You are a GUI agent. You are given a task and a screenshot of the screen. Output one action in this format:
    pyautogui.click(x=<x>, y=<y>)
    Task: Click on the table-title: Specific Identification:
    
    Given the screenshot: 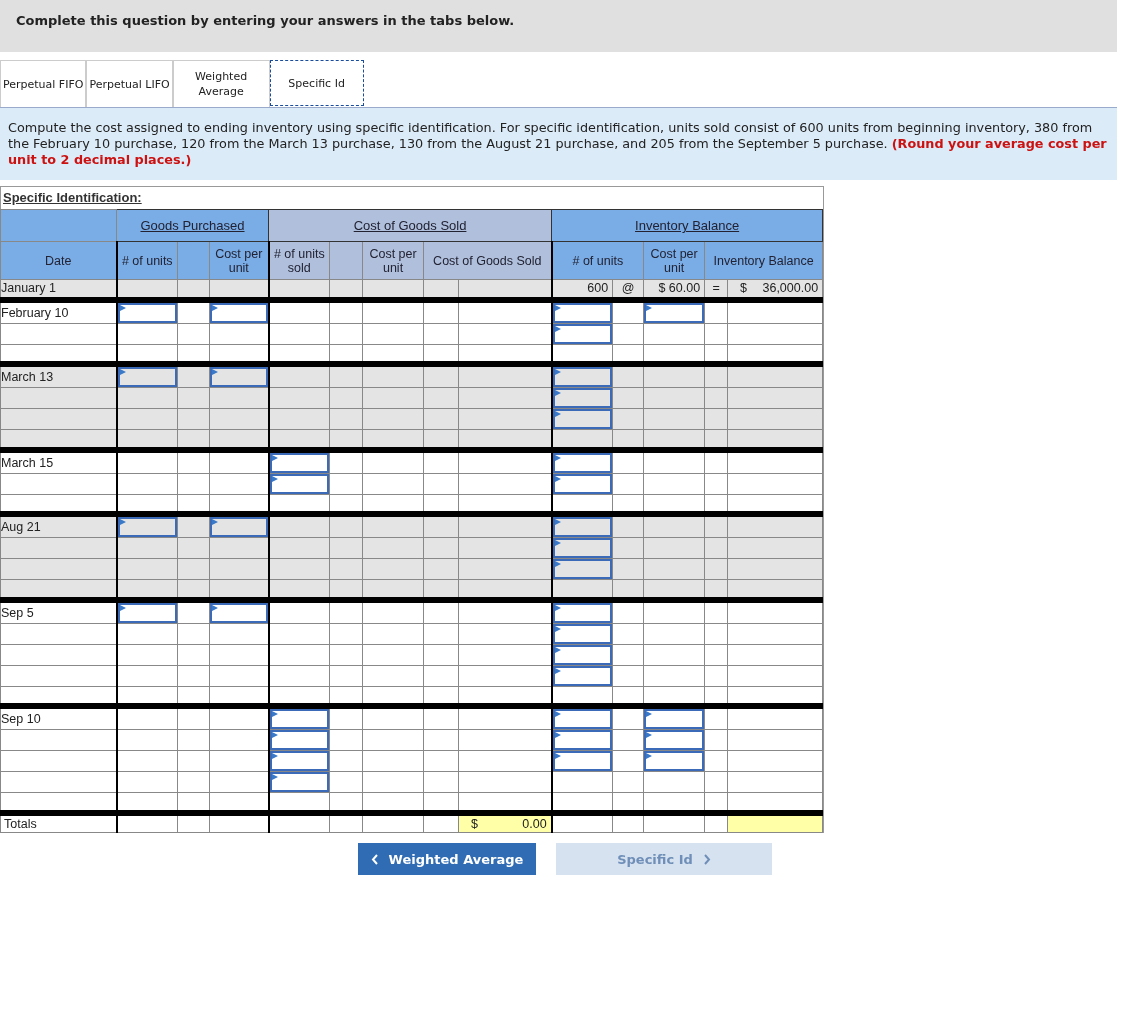 What is the action you would take?
    pyautogui.click(x=72, y=198)
    